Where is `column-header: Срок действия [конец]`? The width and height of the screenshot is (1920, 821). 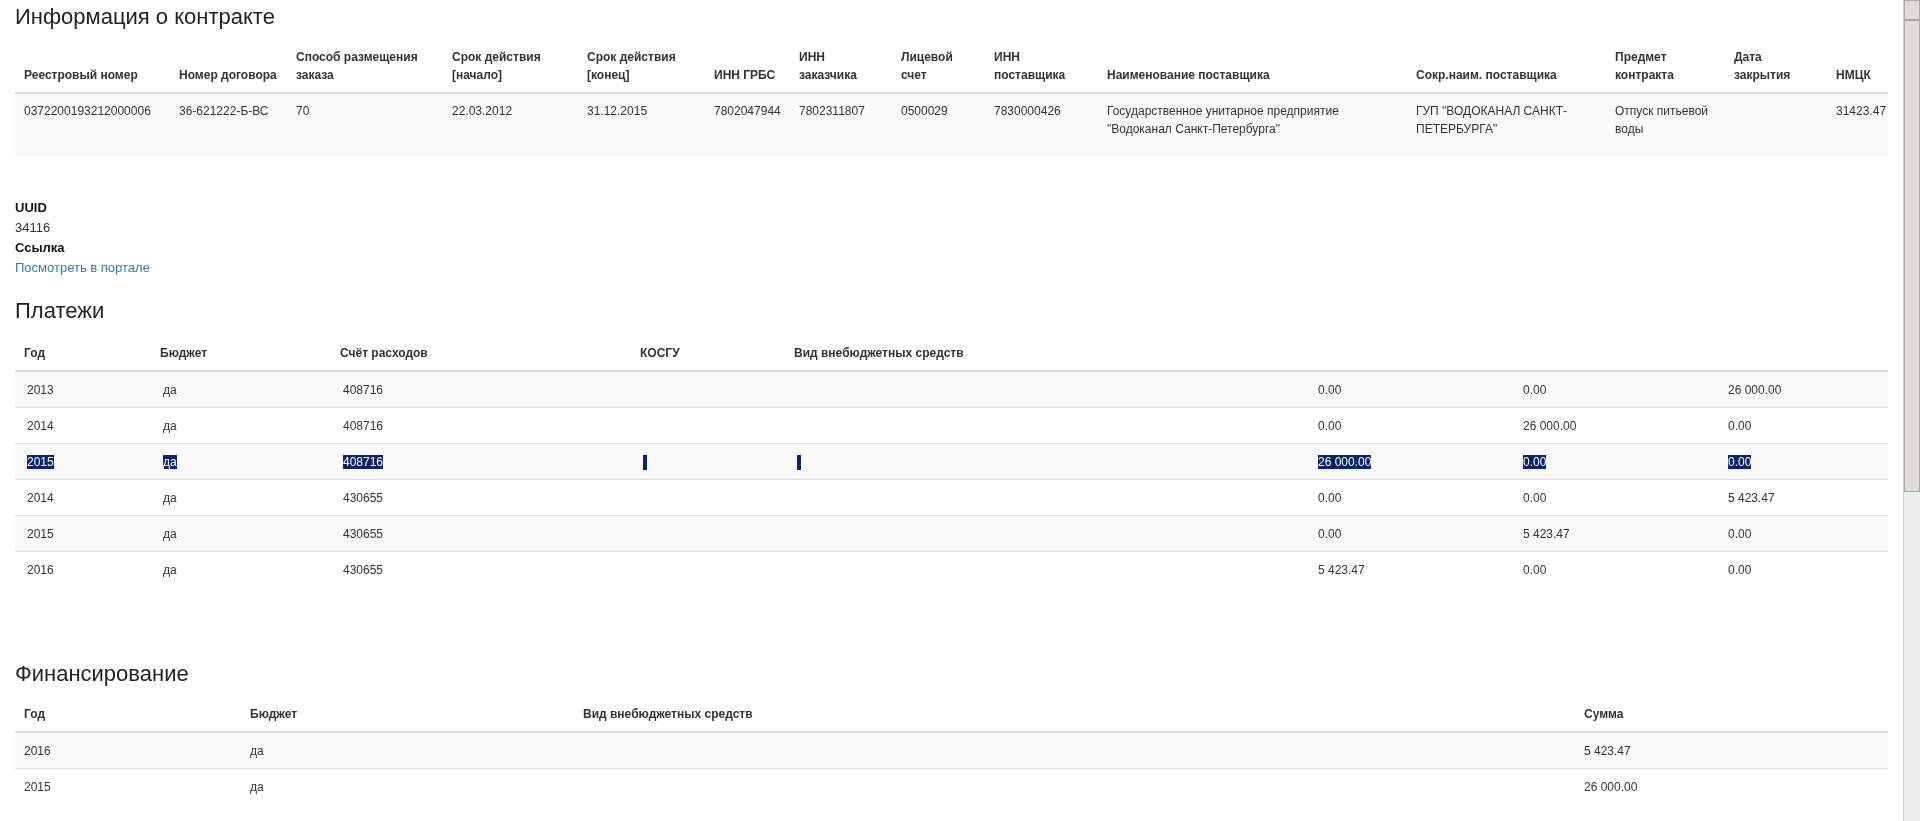 column-header: Срок действия [конец] is located at coordinates (631, 66).